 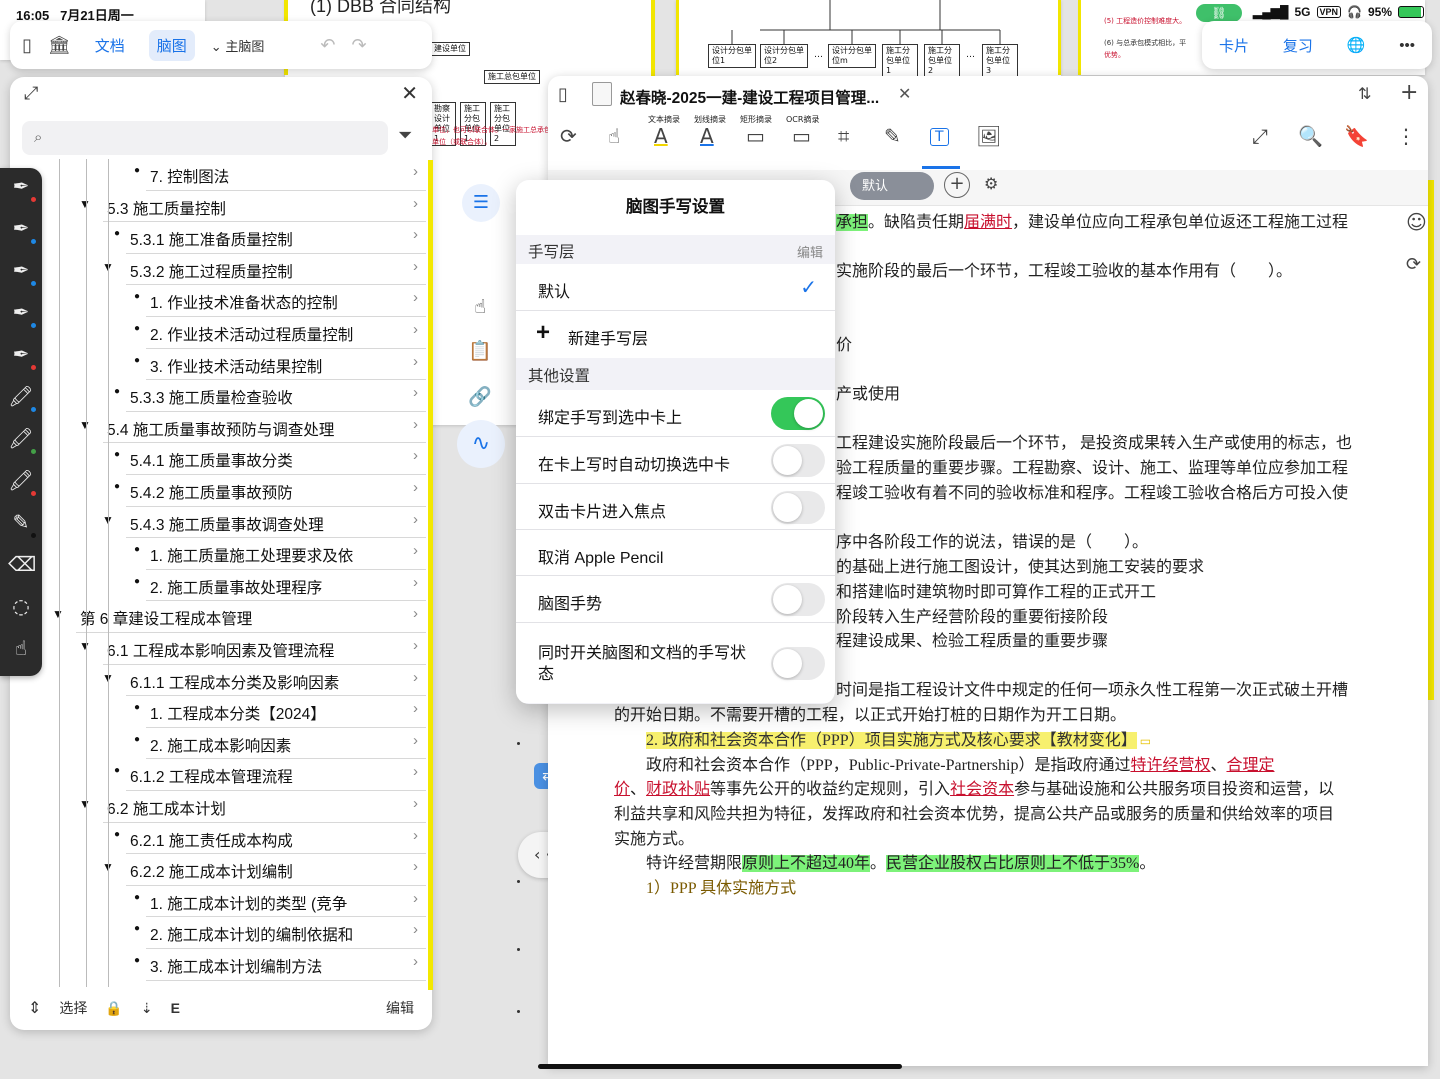 What do you see at coordinates (1310, 136) in the screenshot?
I see `search-doc-icon: 🔍` at bounding box center [1310, 136].